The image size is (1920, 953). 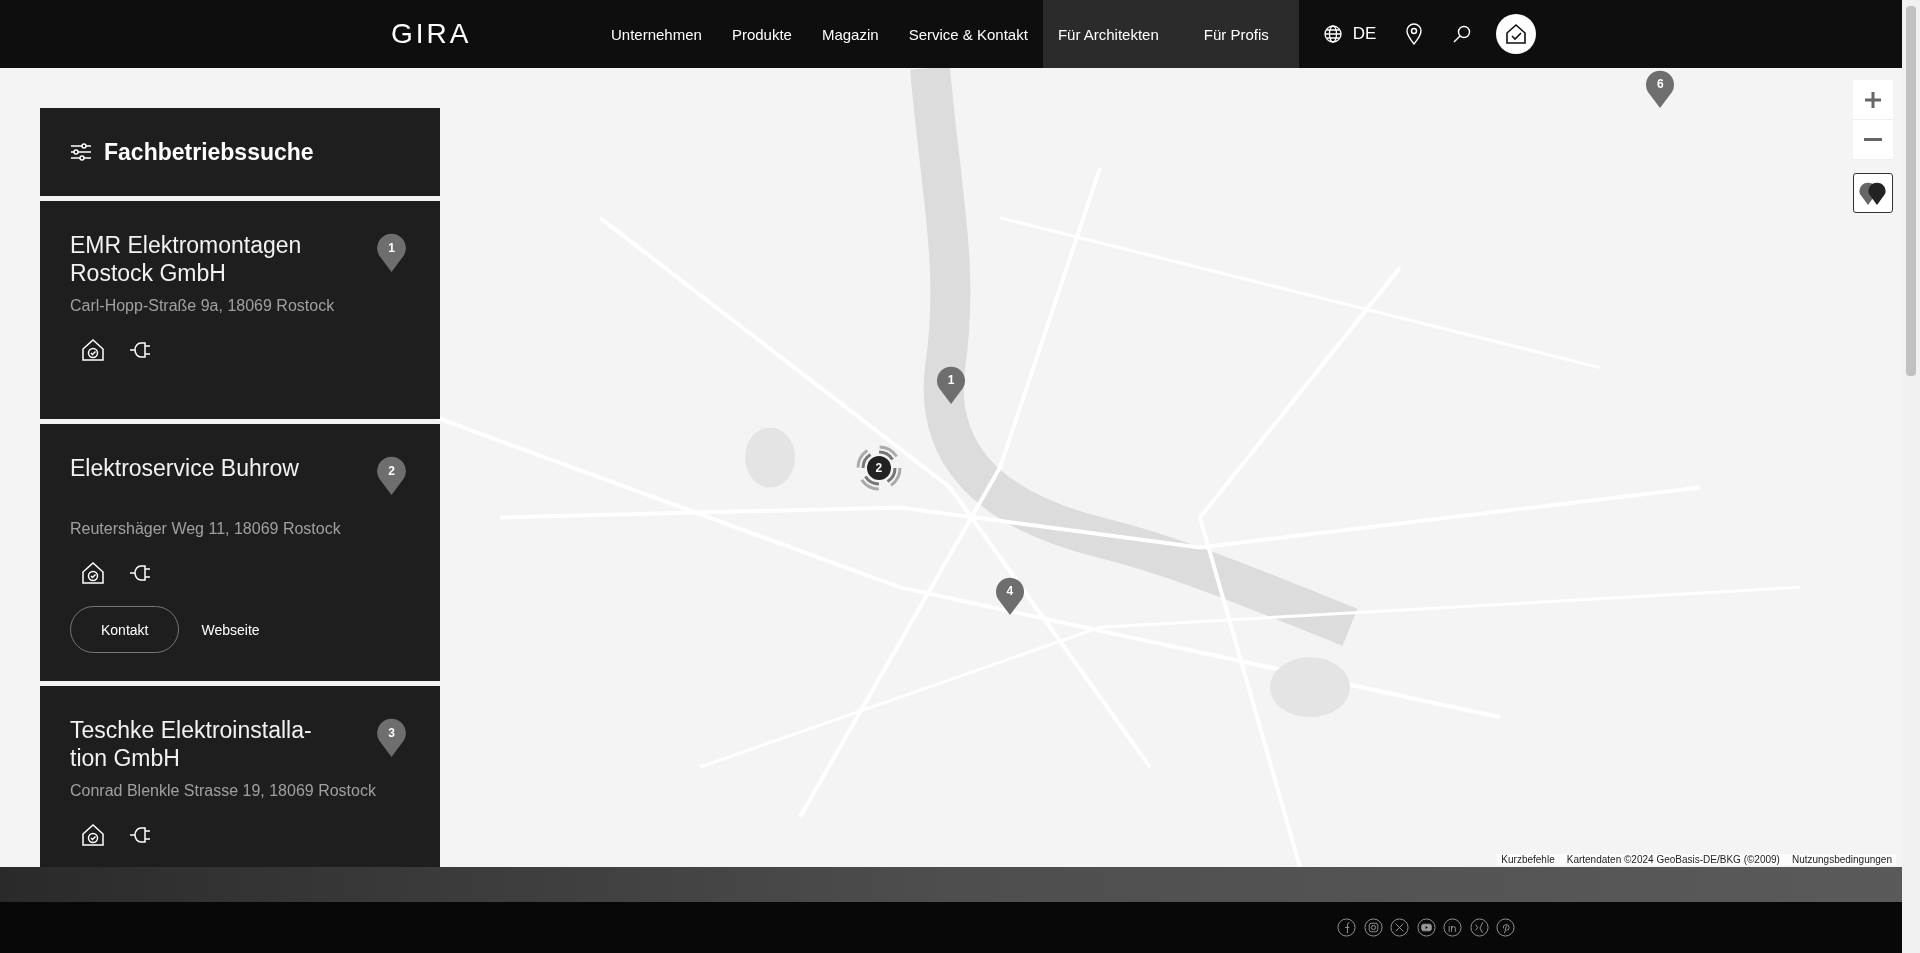 I want to click on plus-icon, so click(x=1873, y=99).